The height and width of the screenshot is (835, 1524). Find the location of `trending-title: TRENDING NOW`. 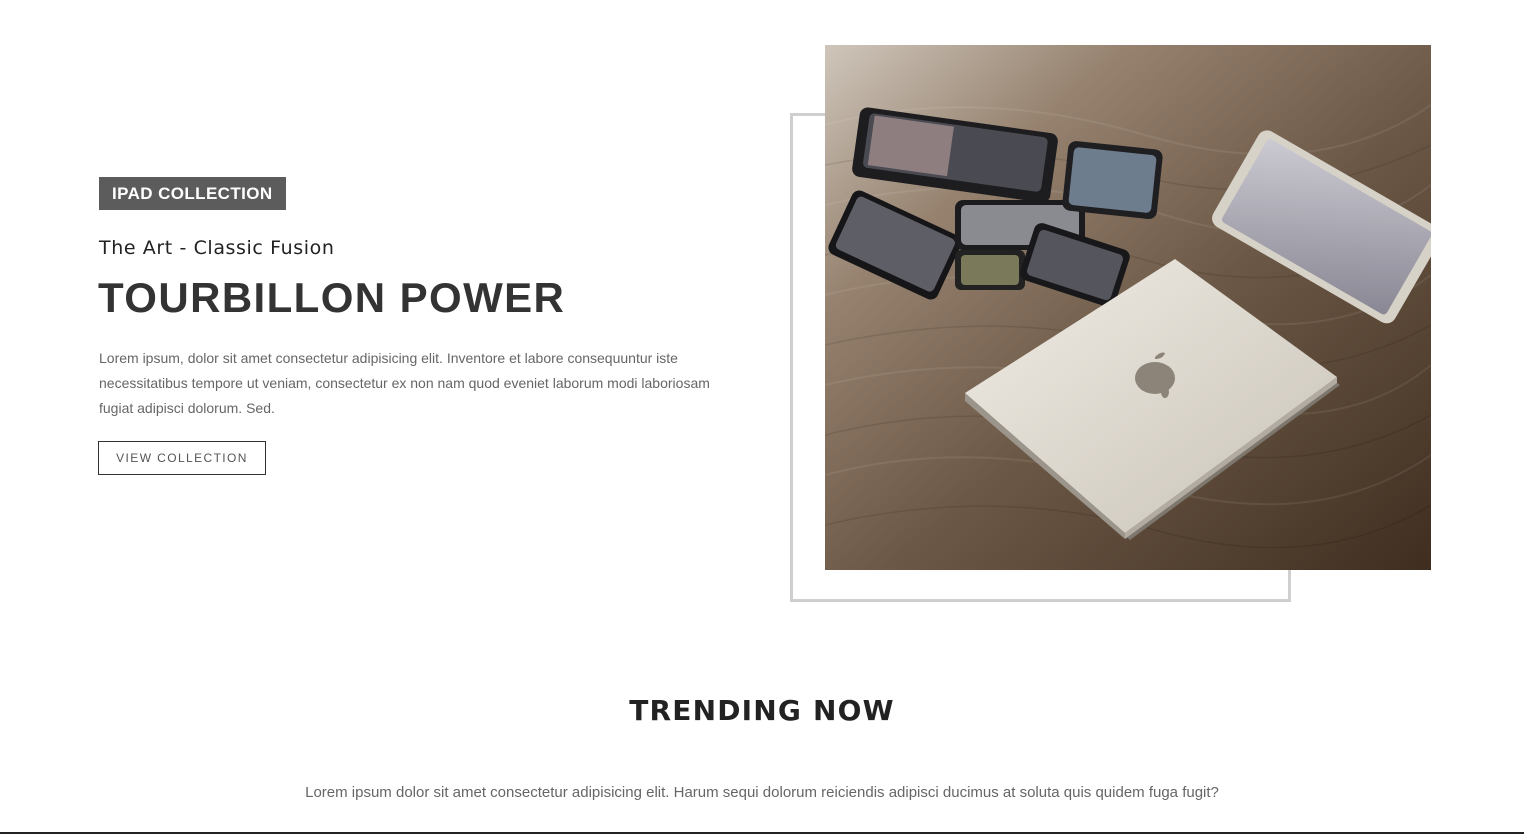

trending-title: TRENDING NOW is located at coordinates (762, 710).